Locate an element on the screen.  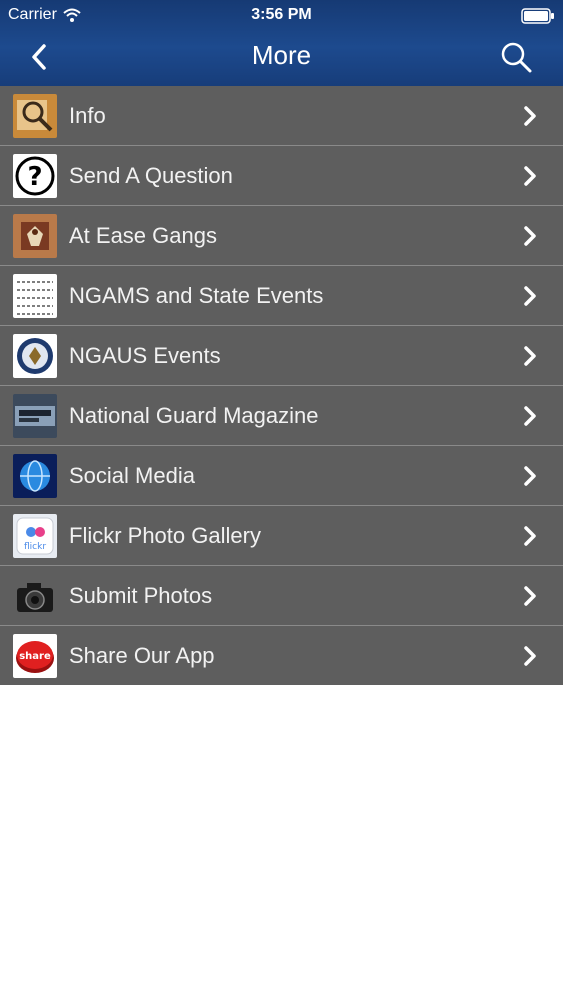
flickr-thumb: flickr is located at coordinates (35, 535).